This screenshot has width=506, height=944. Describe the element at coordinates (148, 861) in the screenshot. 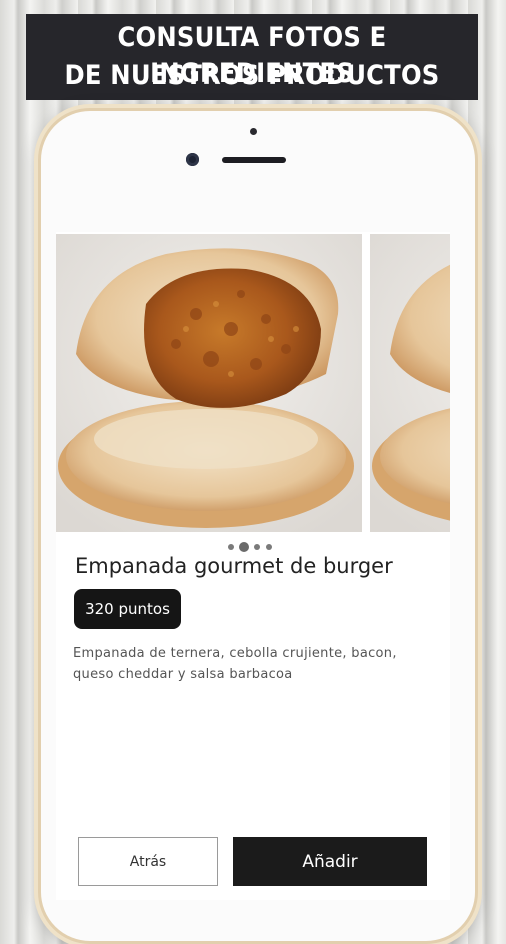

I see `back-button: Atrás` at that location.